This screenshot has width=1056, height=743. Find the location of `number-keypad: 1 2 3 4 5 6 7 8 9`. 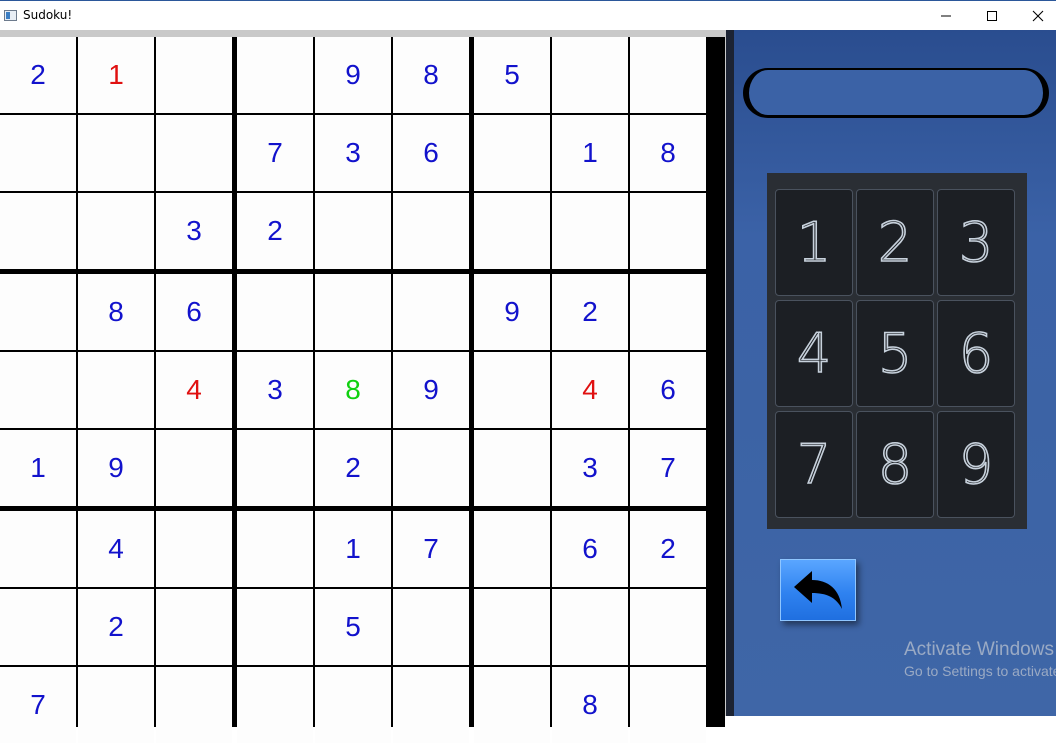

number-keypad: 1 2 3 4 5 6 7 8 9 is located at coordinates (897, 351).